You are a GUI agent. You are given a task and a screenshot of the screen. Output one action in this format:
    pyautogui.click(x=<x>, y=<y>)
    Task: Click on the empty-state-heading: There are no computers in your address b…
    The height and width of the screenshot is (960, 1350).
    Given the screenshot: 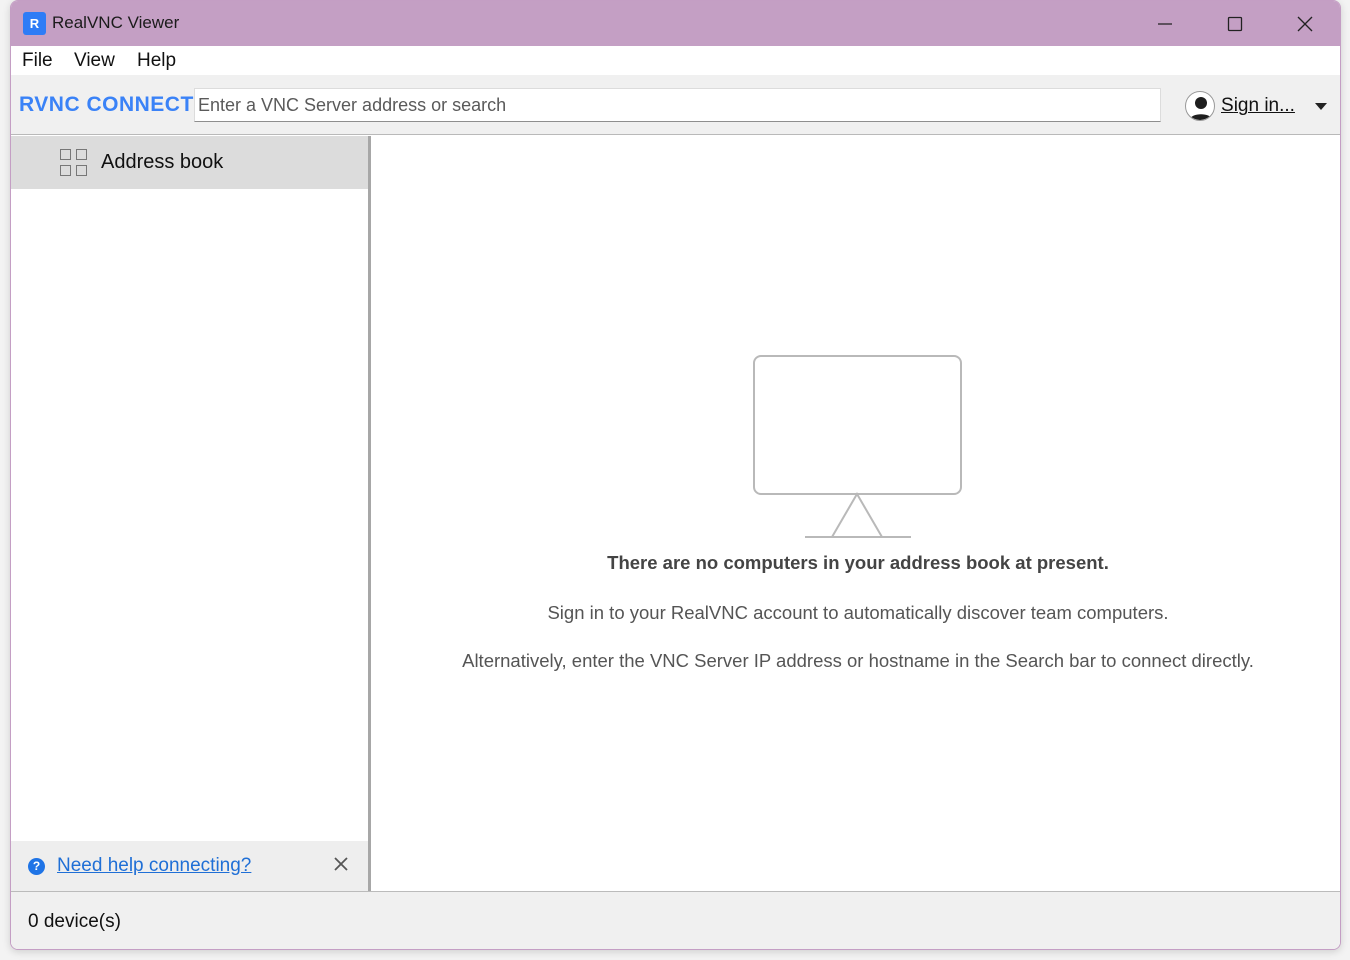 What is the action you would take?
    pyautogui.click(x=858, y=562)
    